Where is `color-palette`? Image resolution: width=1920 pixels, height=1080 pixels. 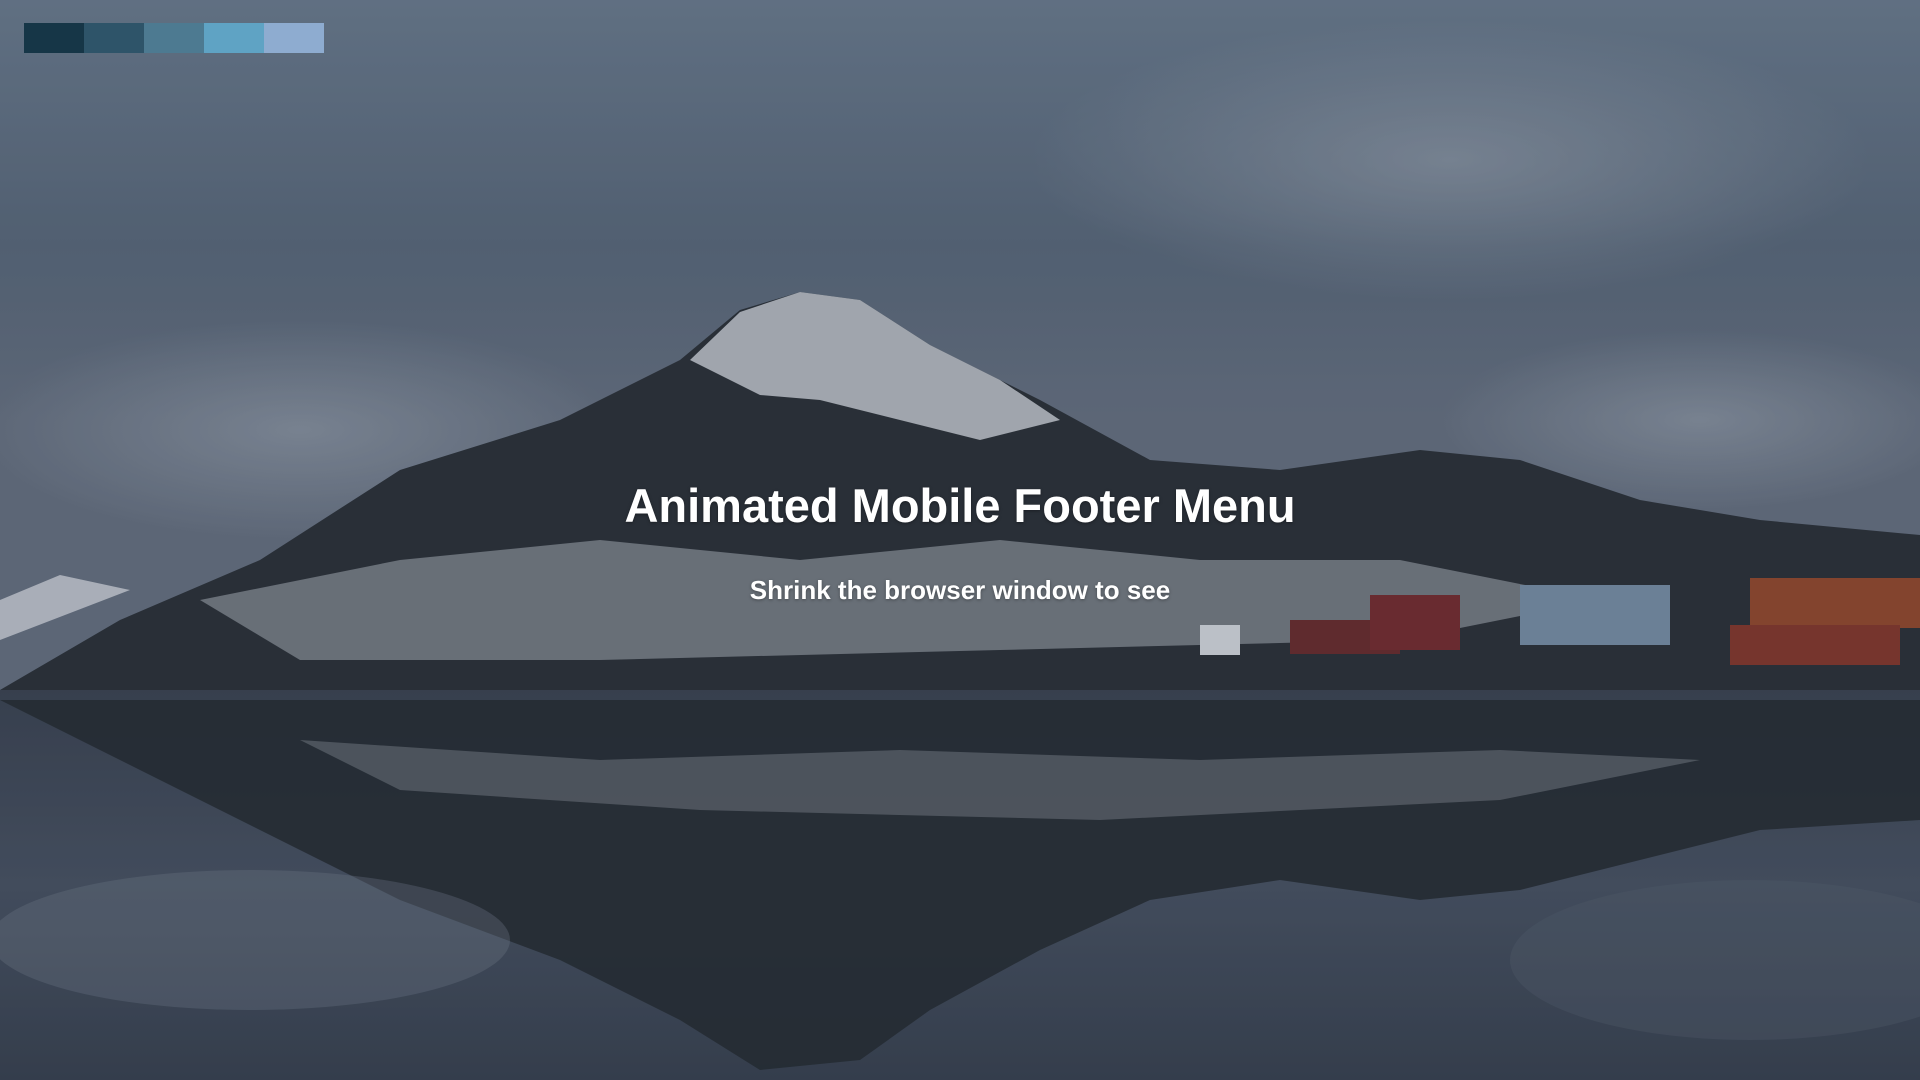 color-palette is located at coordinates (174, 38).